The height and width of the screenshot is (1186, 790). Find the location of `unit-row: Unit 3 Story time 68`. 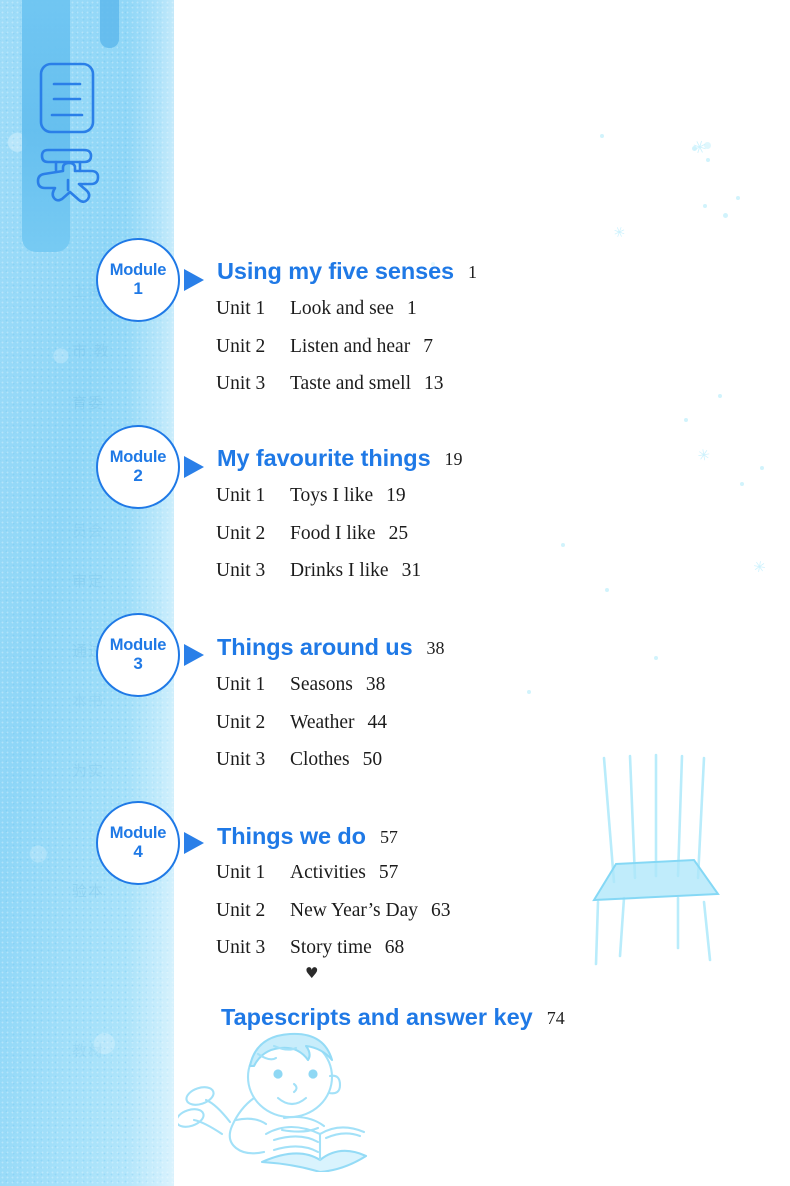

unit-row: Unit 3 Story time 68 is located at coordinates (310, 948).